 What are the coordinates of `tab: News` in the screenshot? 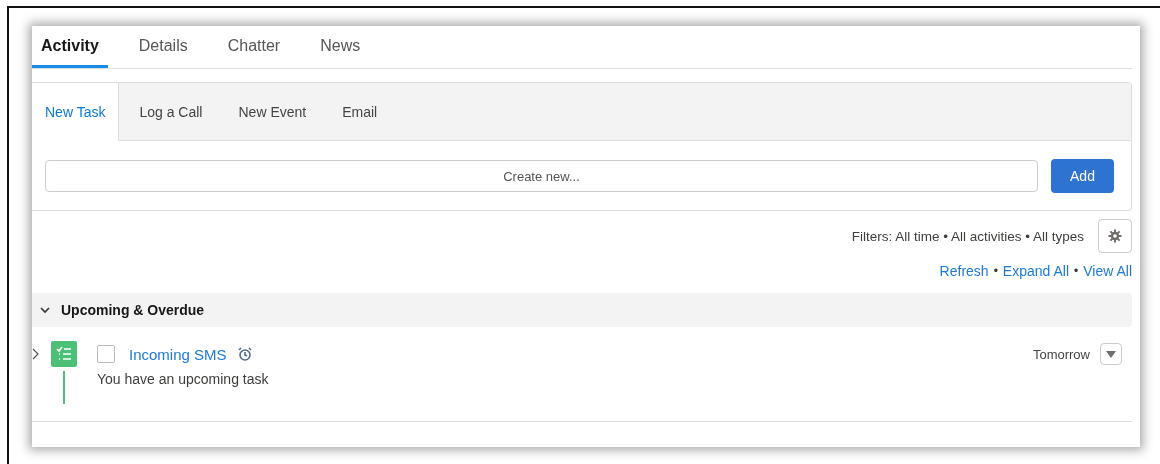 It's located at (340, 47).